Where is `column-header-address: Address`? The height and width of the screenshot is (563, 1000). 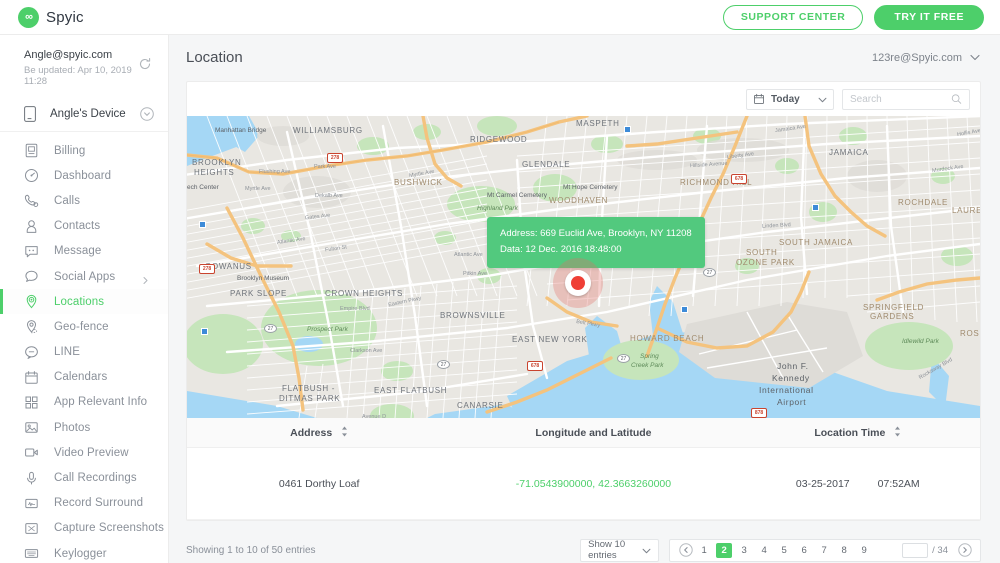 column-header-address: Address is located at coordinates (319, 433).